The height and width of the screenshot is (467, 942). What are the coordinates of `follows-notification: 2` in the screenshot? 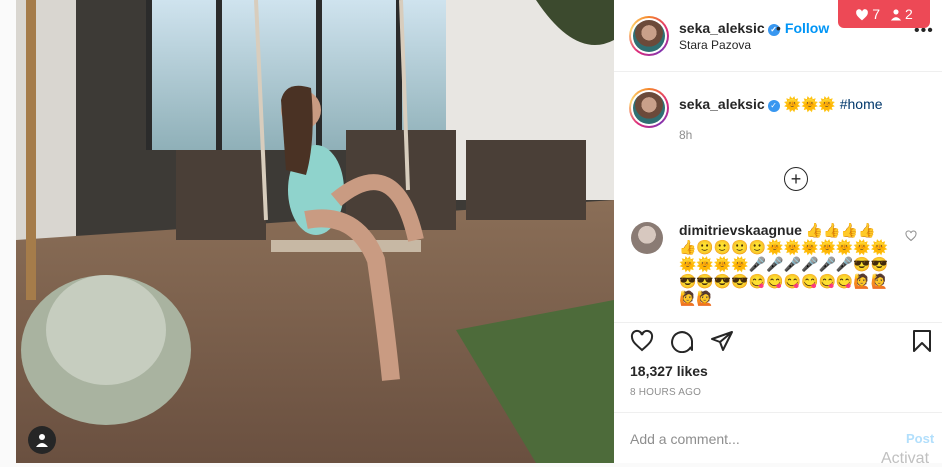 It's located at (901, 14).